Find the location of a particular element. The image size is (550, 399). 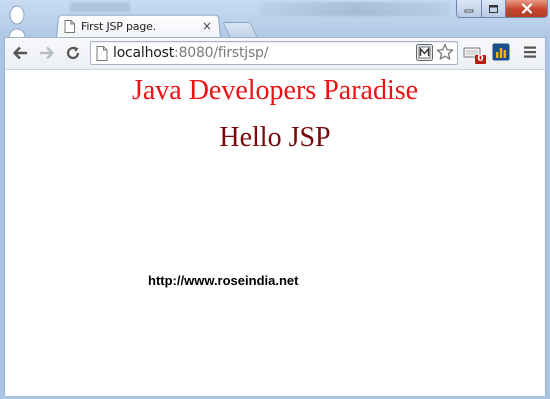

tab-content: First JSP page. × is located at coordinates (140, 26).